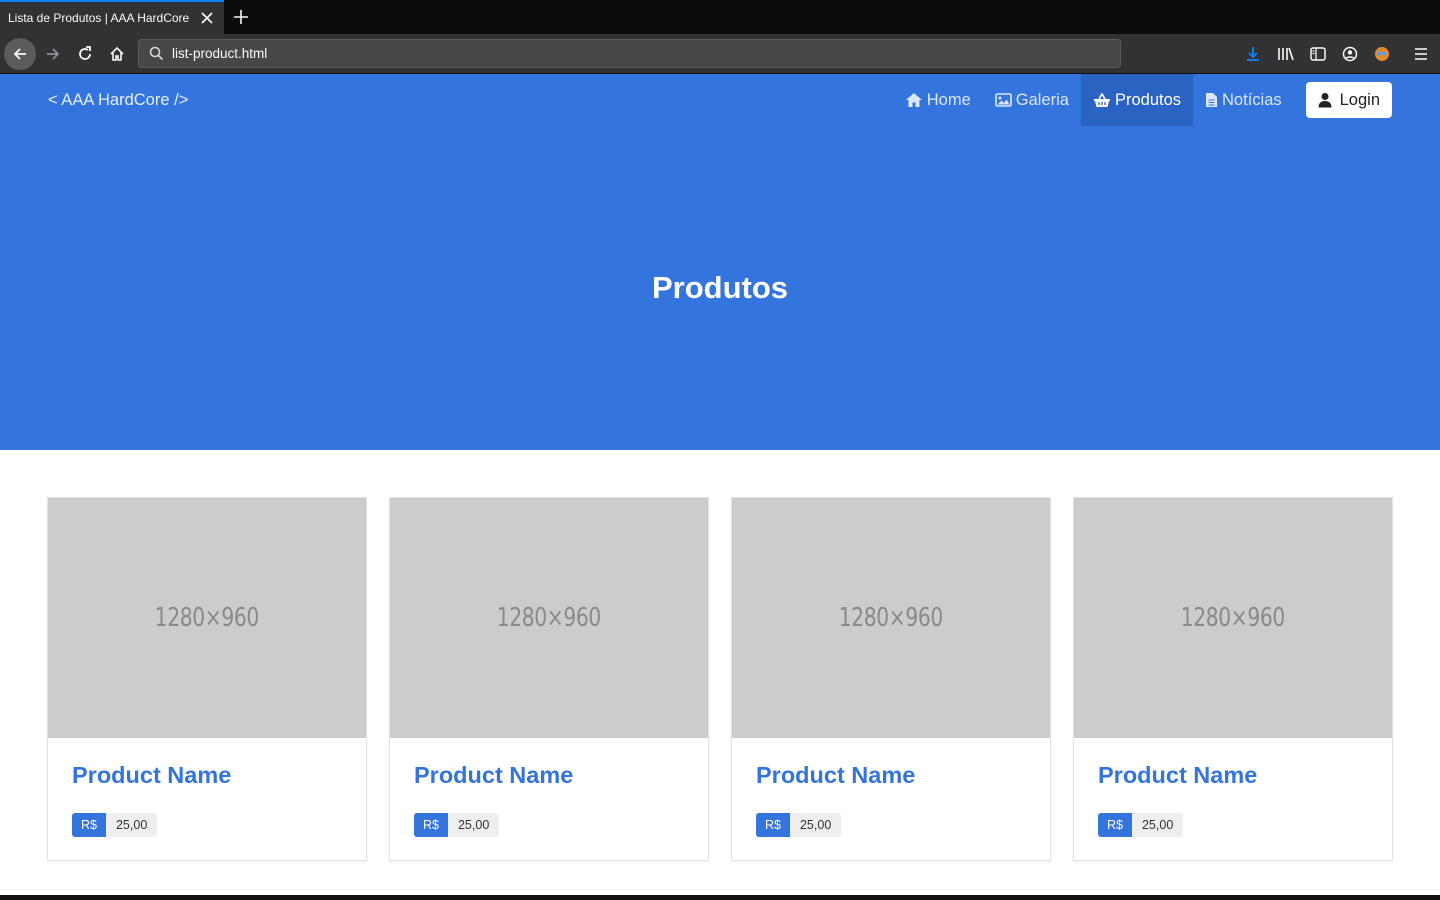 The width and height of the screenshot is (1440, 900). Describe the element at coordinates (1286, 54) in the screenshot. I see `library-icon` at that location.